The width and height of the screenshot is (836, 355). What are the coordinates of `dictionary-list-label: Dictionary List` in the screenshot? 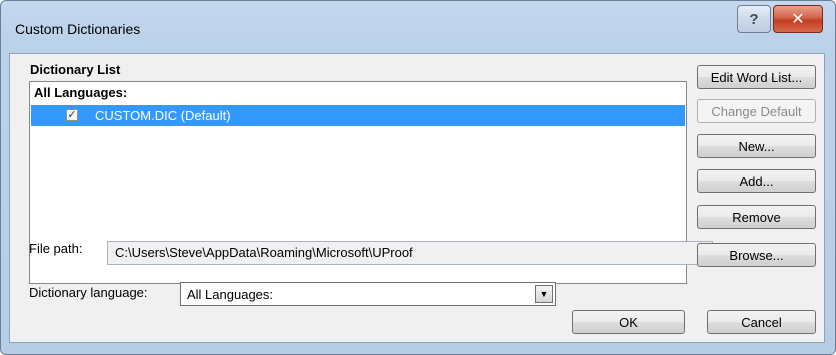 It's located at (75, 69).